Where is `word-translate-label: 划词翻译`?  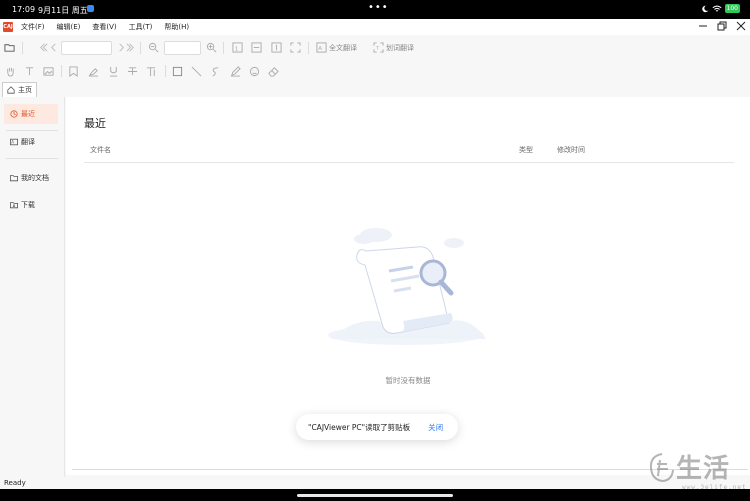
word-translate-label: 划词翻译 is located at coordinates (400, 47).